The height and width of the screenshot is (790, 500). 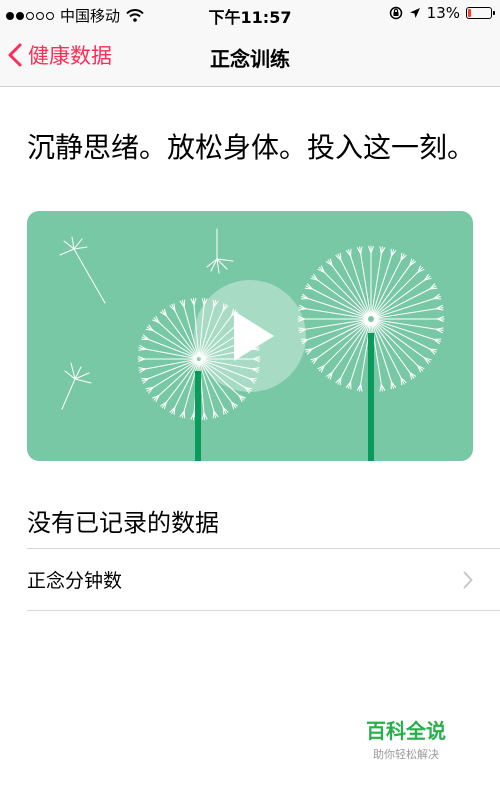 What do you see at coordinates (123, 523) in the screenshot?
I see `section-header-no-data: 没有已记录的数据` at bounding box center [123, 523].